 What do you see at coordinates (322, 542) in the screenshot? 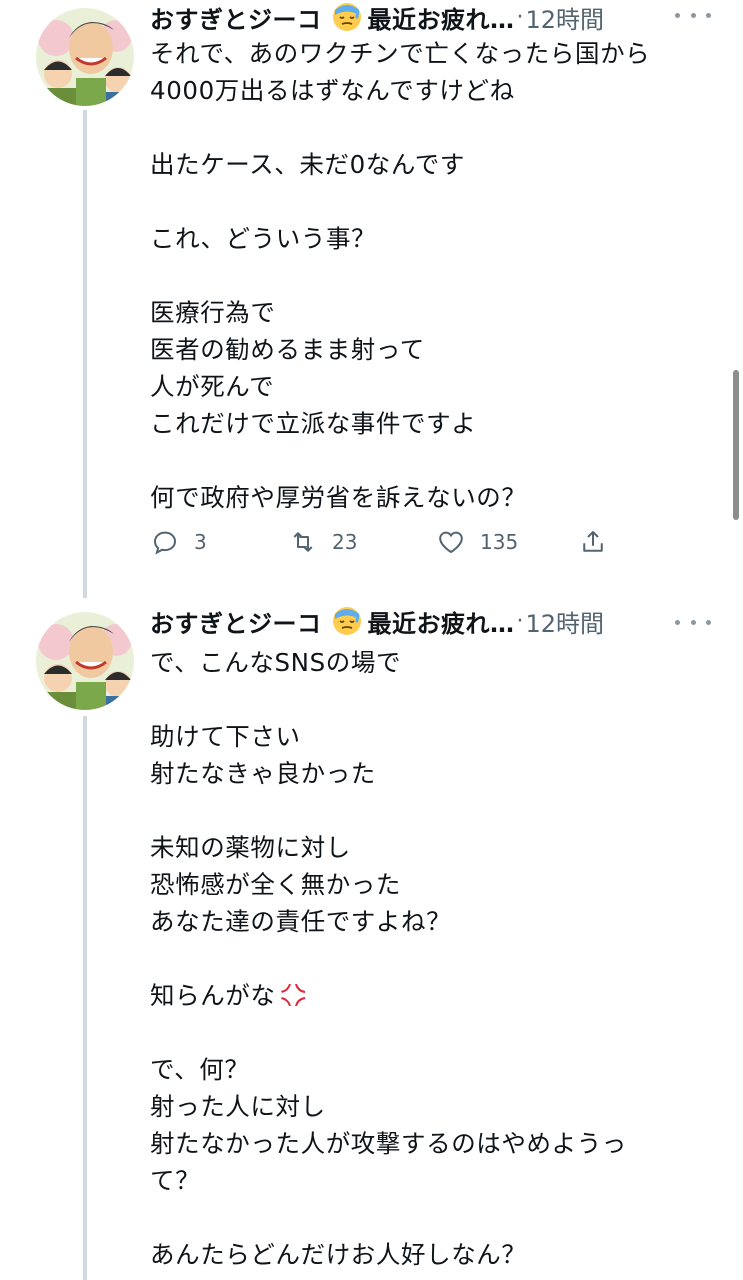
I see `retweet-button: 23` at bounding box center [322, 542].